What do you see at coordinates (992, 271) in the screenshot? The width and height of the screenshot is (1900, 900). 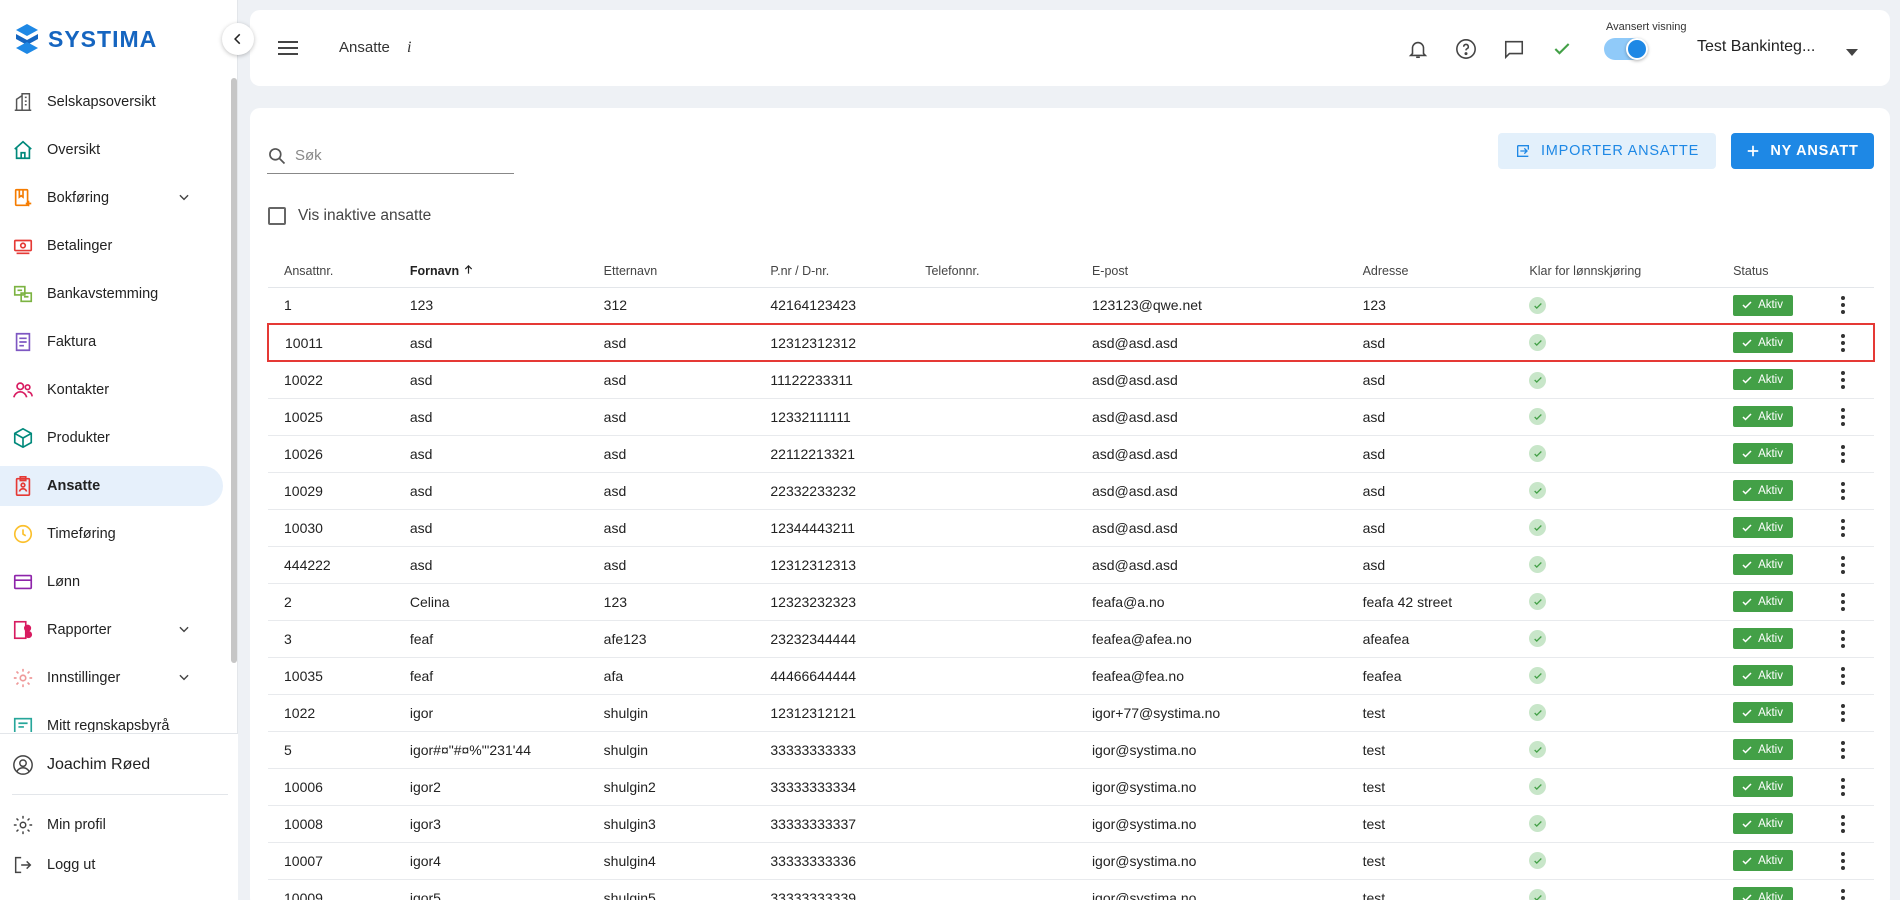 I see `column-header: Telefonnr.` at bounding box center [992, 271].